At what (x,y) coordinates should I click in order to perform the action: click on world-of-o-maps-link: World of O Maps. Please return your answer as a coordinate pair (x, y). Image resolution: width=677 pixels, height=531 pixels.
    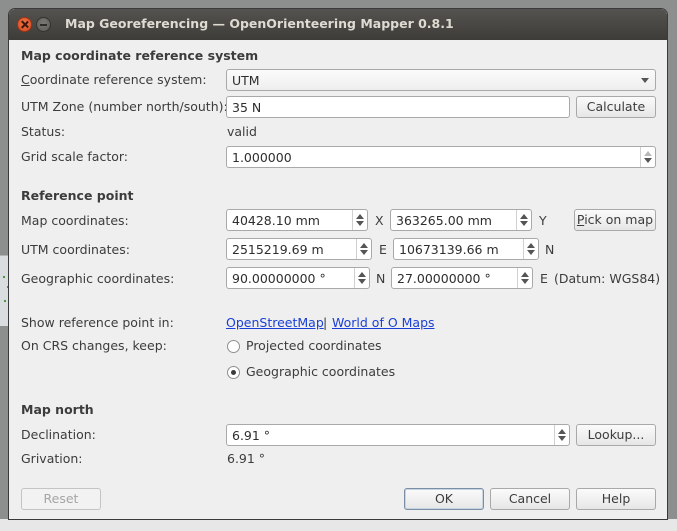
    Looking at the image, I should click on (383, 322).